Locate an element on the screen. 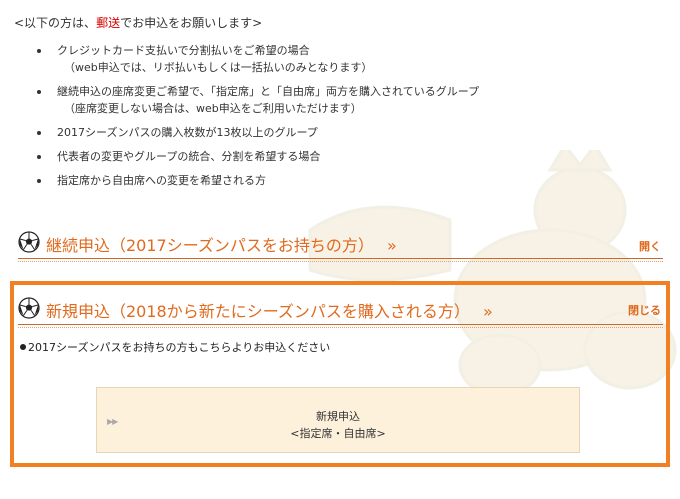 This screenshot has width=680, height=499. list-item: 2017シーズンパスの購入枚数が13枚以上のグループ is located at coordinates (330, 132).